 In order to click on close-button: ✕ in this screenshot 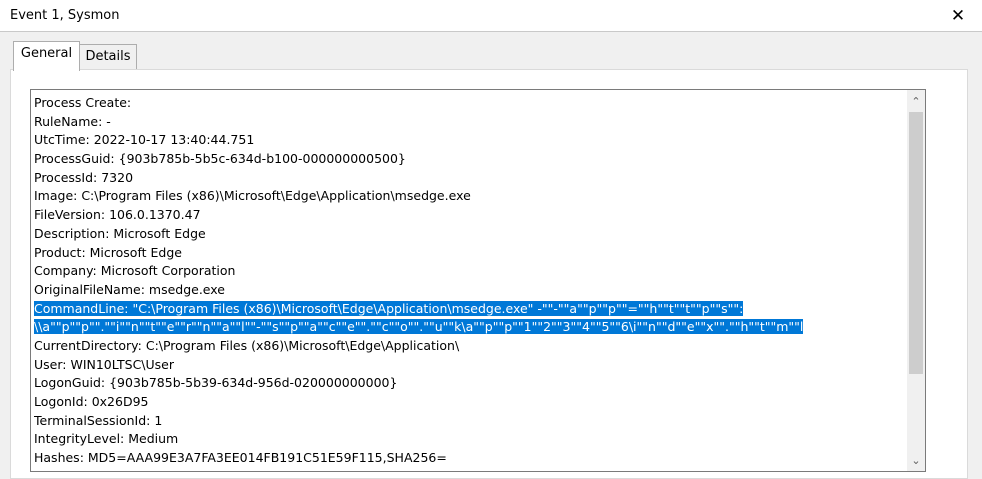, I will do `click(958, 16)`.